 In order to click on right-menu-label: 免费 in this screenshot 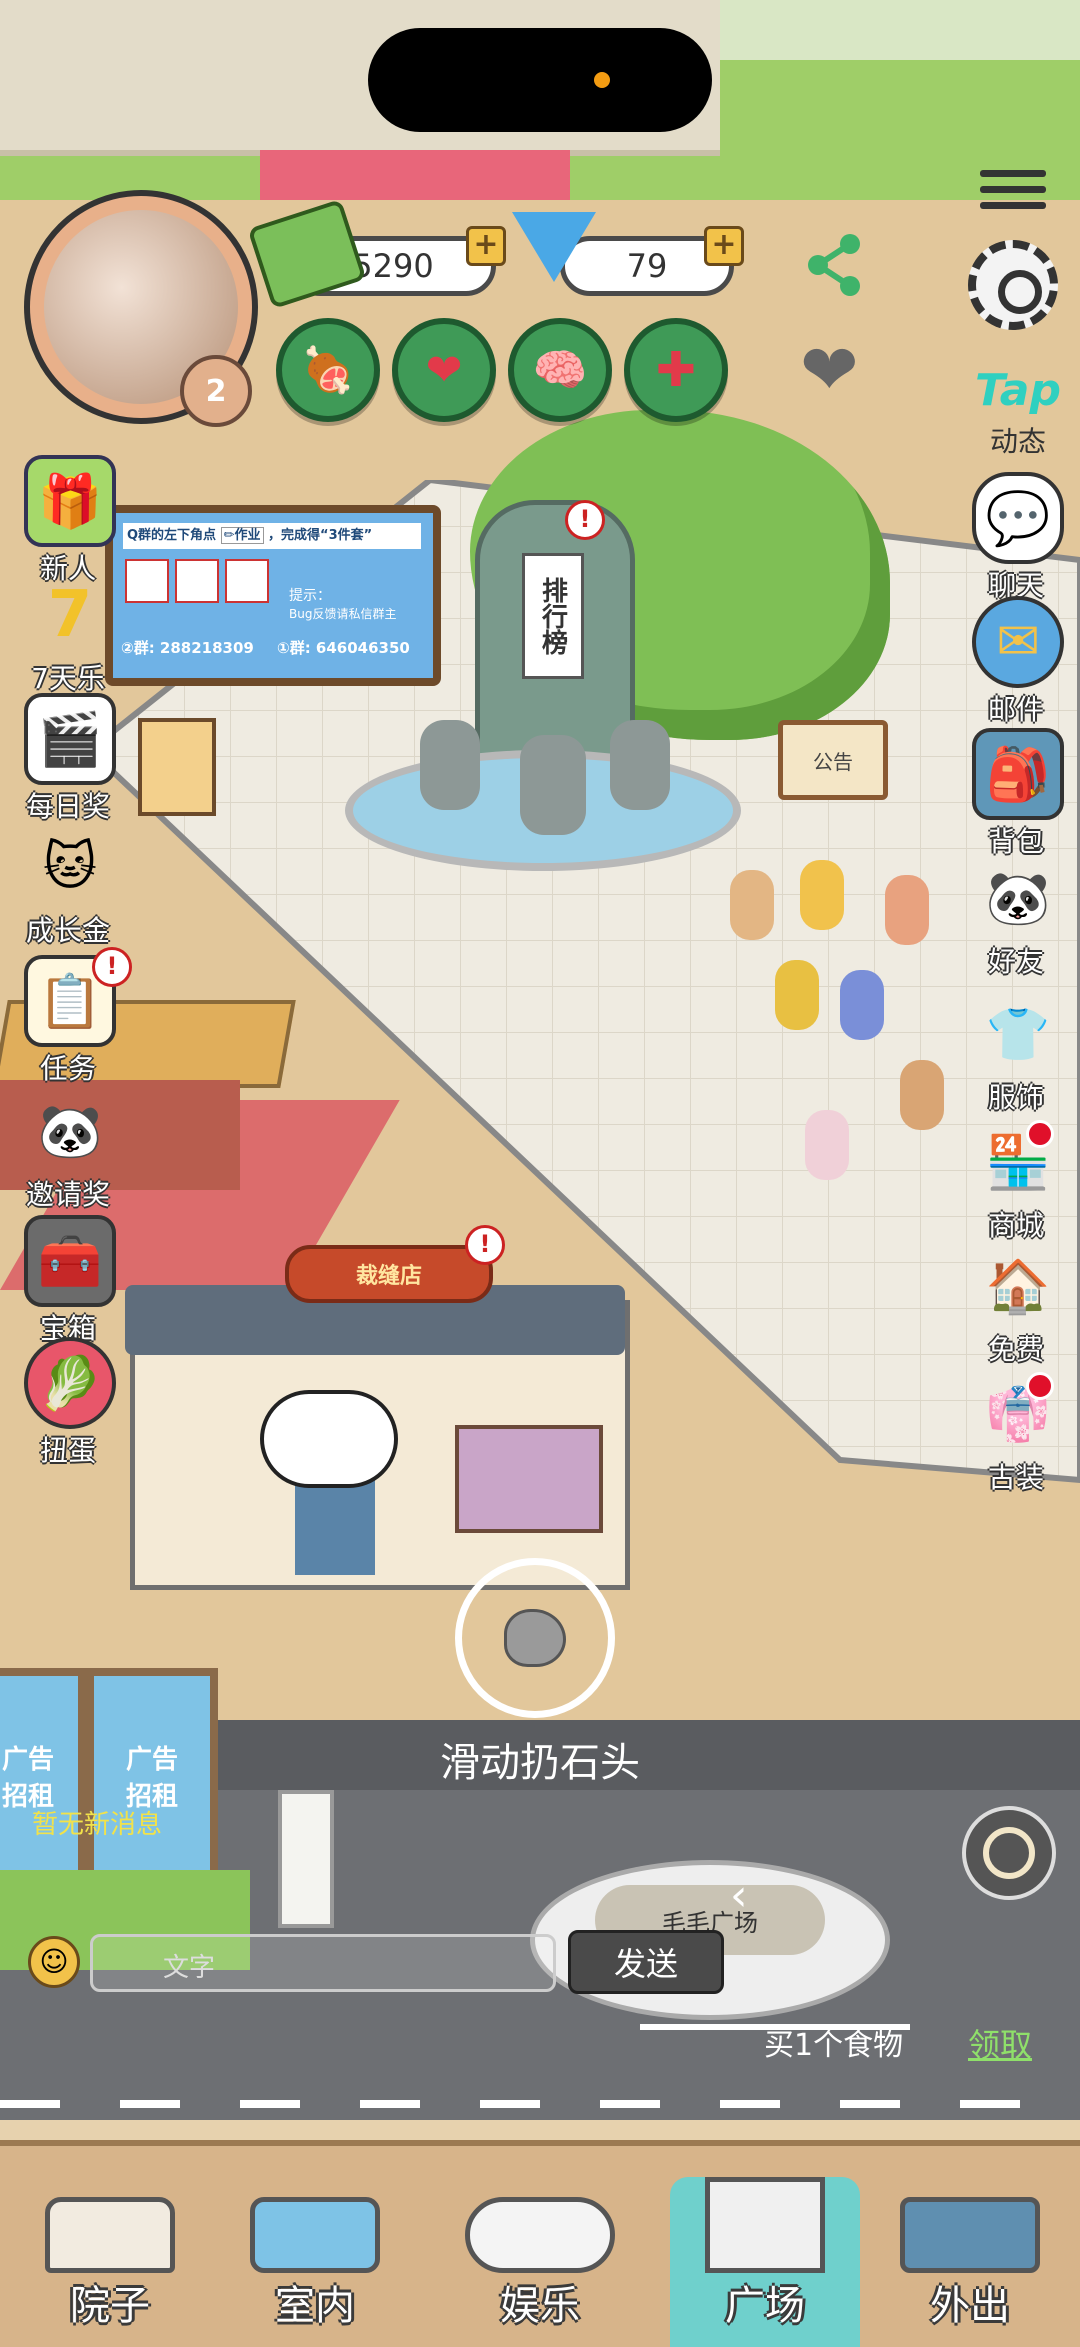, I will do `click(1015, 1349)`.